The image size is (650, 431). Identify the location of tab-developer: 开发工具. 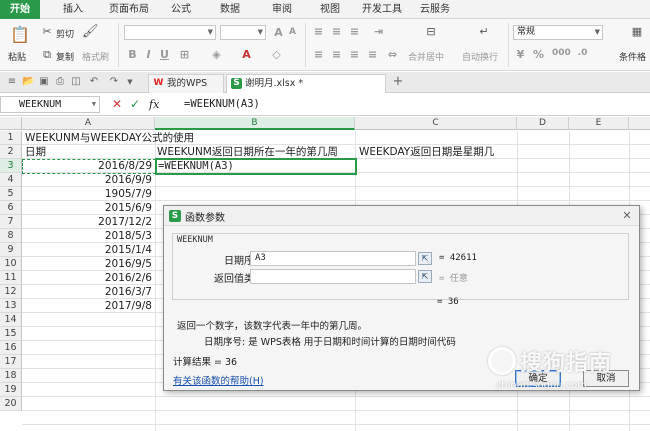
(382, 9).